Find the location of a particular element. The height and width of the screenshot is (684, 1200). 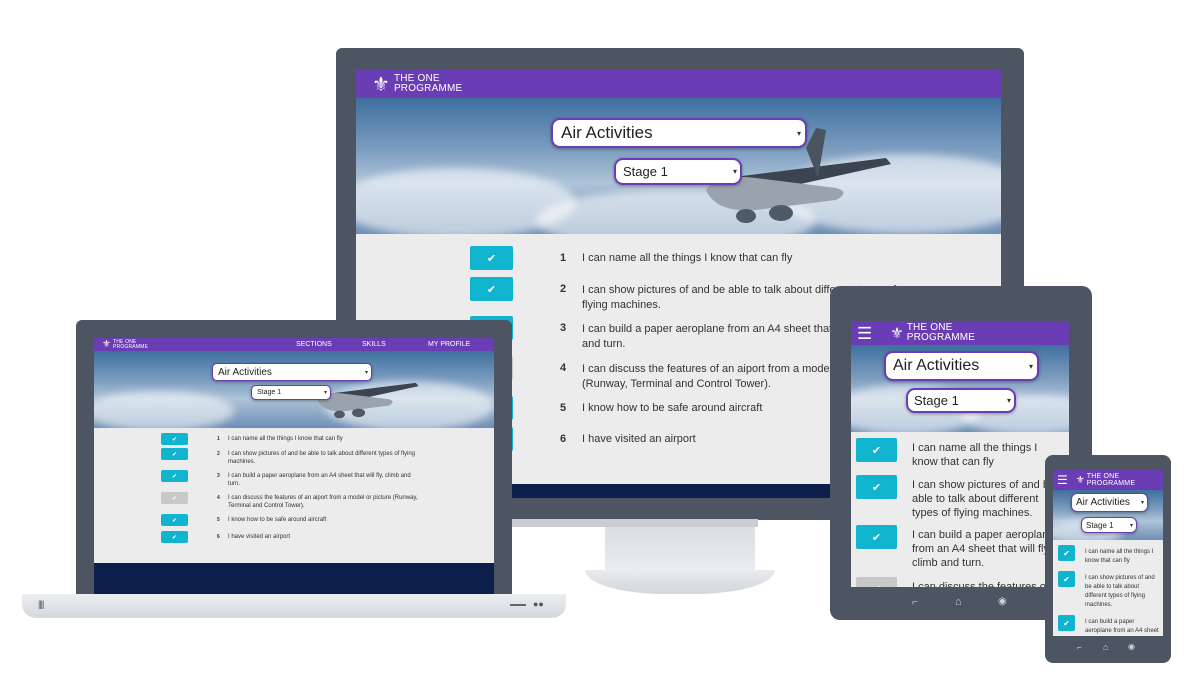

nav-skills: SKILLS is located at coordinates (374, 344).